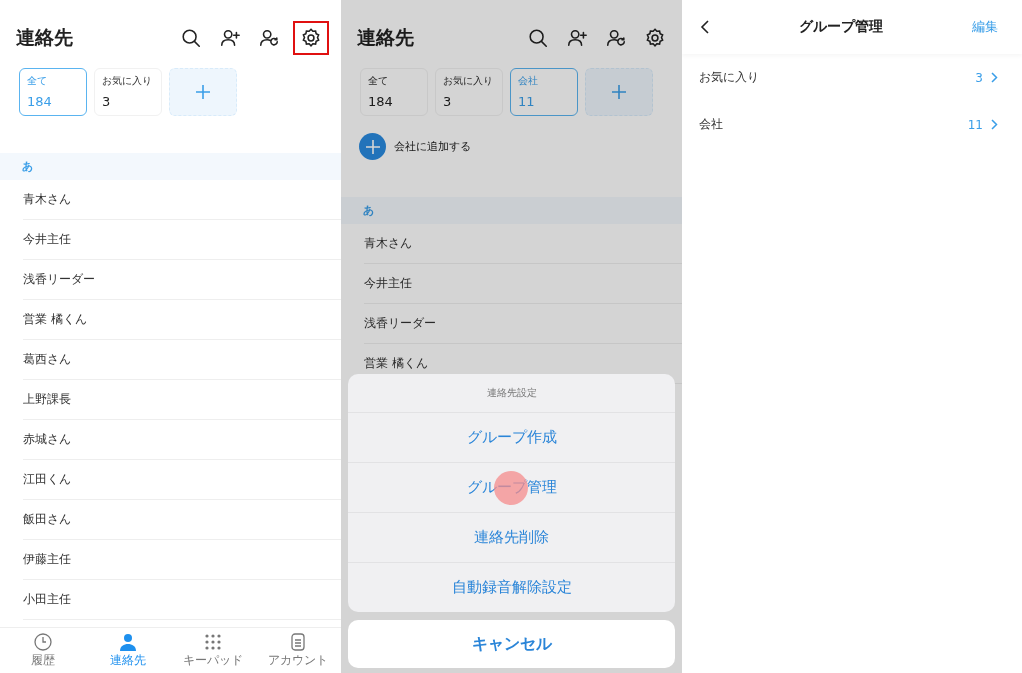 This screenshot has height=673, width=1022. Describe the element at coordinates (511, 644) in the screenshot. I see `cancel-button: キャンセル` at that location.